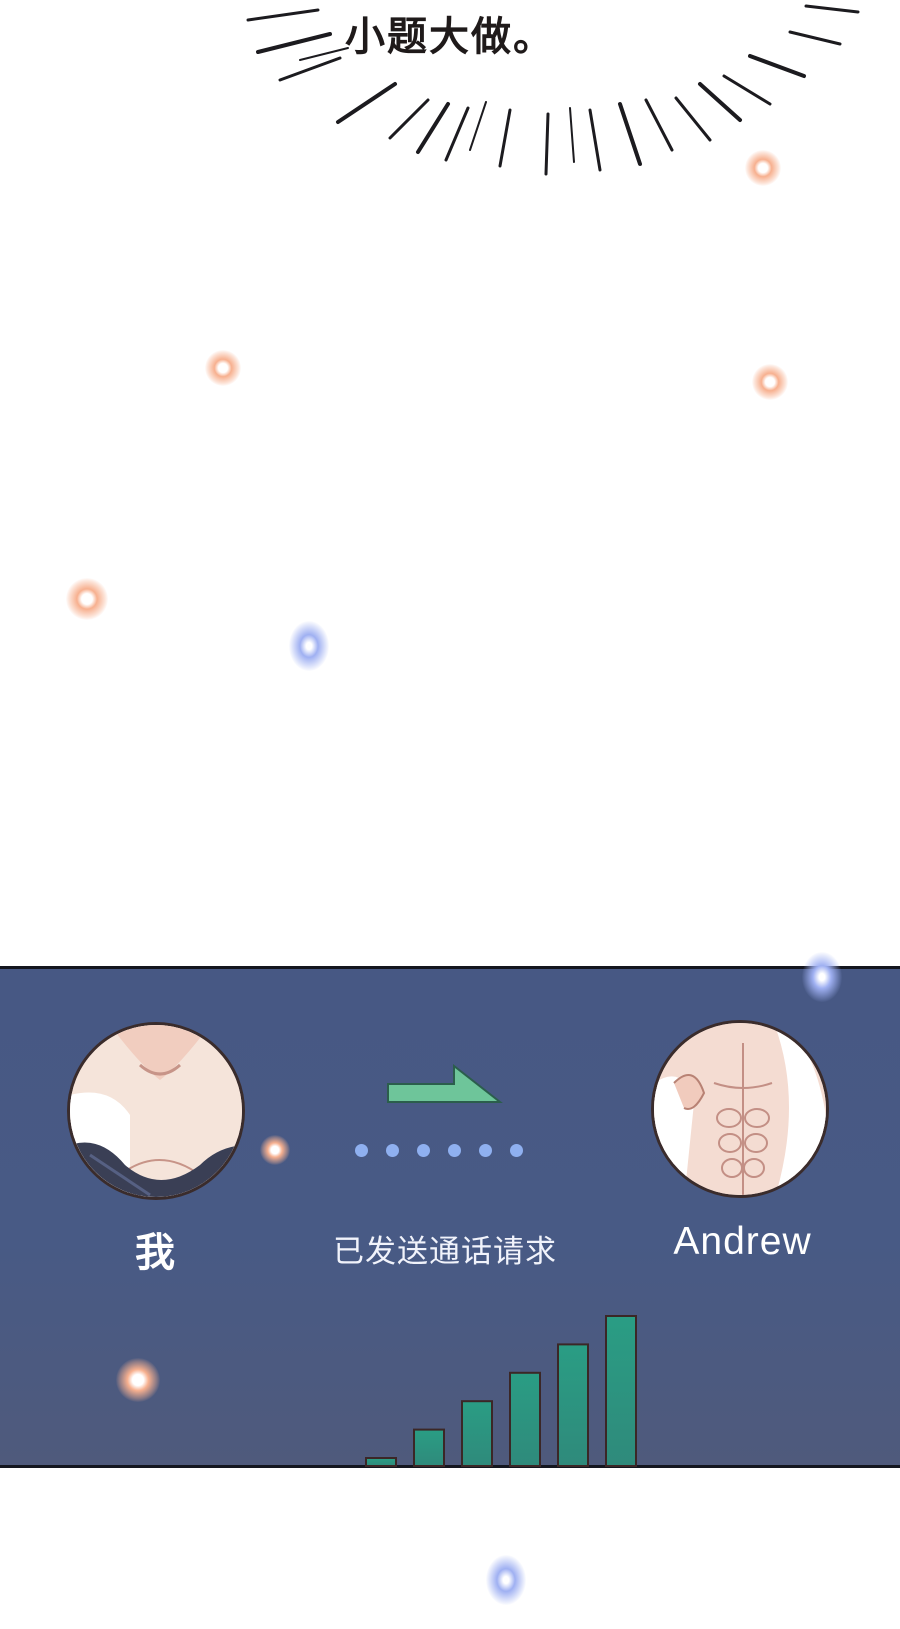 The height and width of the screenshot is (1629, 900). Describe the element at coordinates (156, 1111) in the screenshot. I see `caller-avatar` at that location.